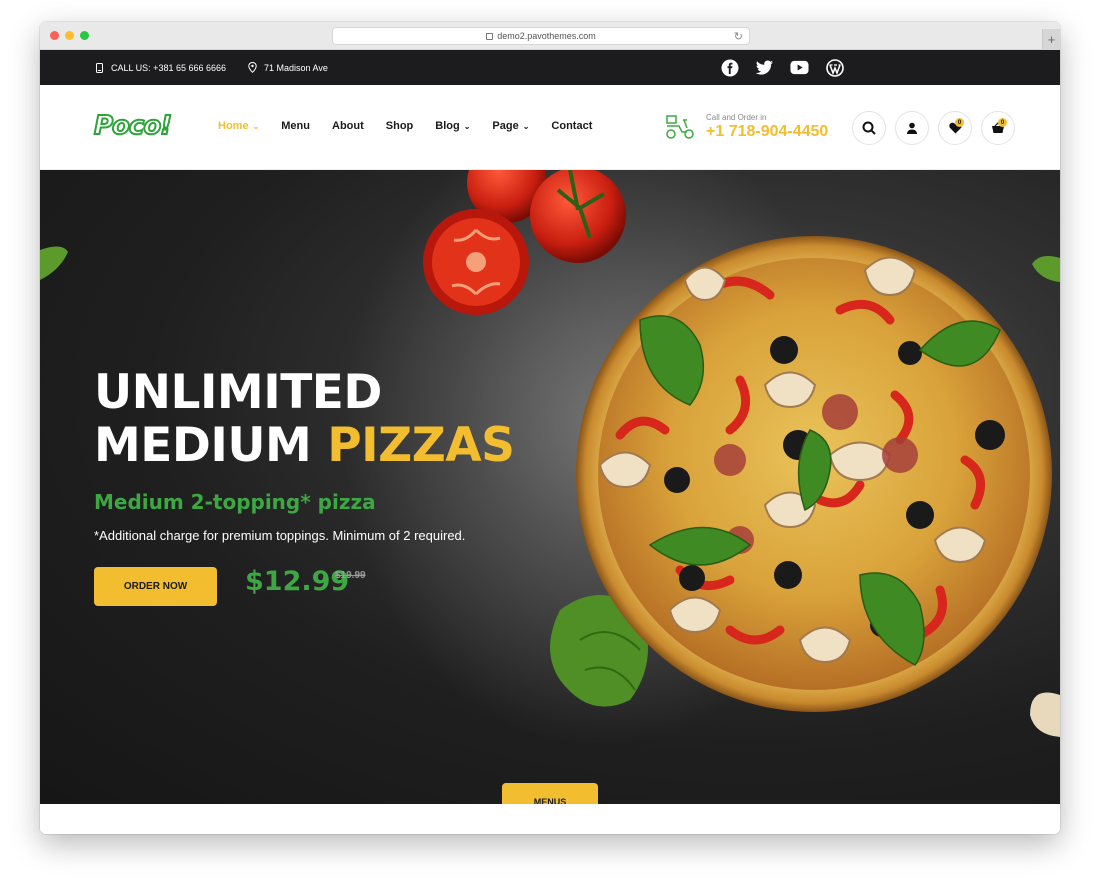 The height and width of the screenshot is (891, 1100). I want to click on basil-leaf-right, so click(1046, 269).